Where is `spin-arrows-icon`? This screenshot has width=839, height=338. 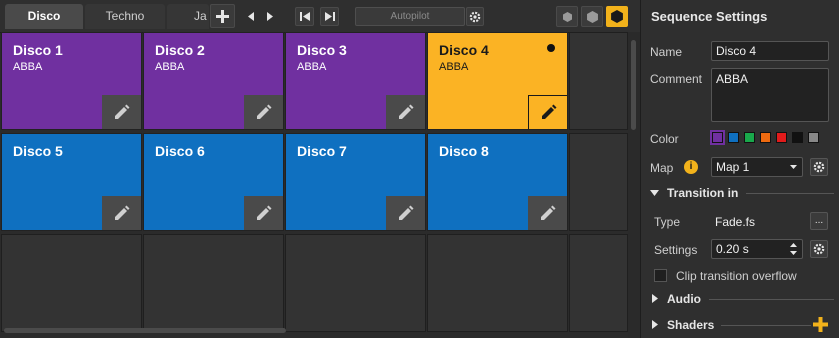 spin-arrows-icon is located at coordinates (793, 249).